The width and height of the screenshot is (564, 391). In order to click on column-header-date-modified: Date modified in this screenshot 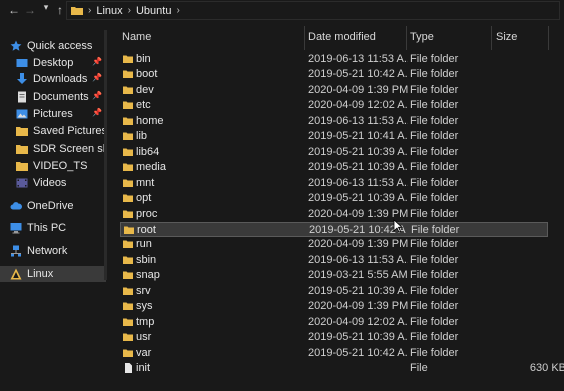, I will do `click(342, 37)`.